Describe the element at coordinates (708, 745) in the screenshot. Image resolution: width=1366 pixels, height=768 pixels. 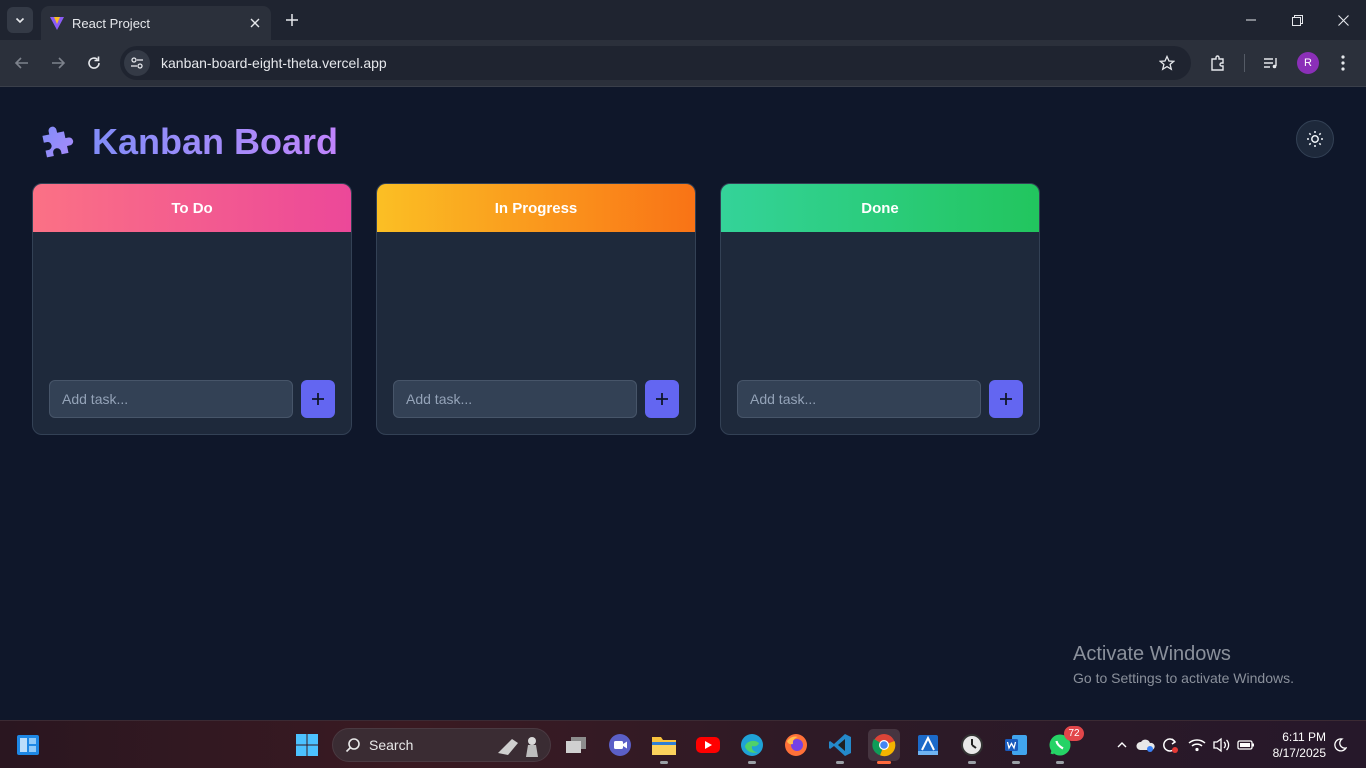
I see `youtube-icon` at that location.